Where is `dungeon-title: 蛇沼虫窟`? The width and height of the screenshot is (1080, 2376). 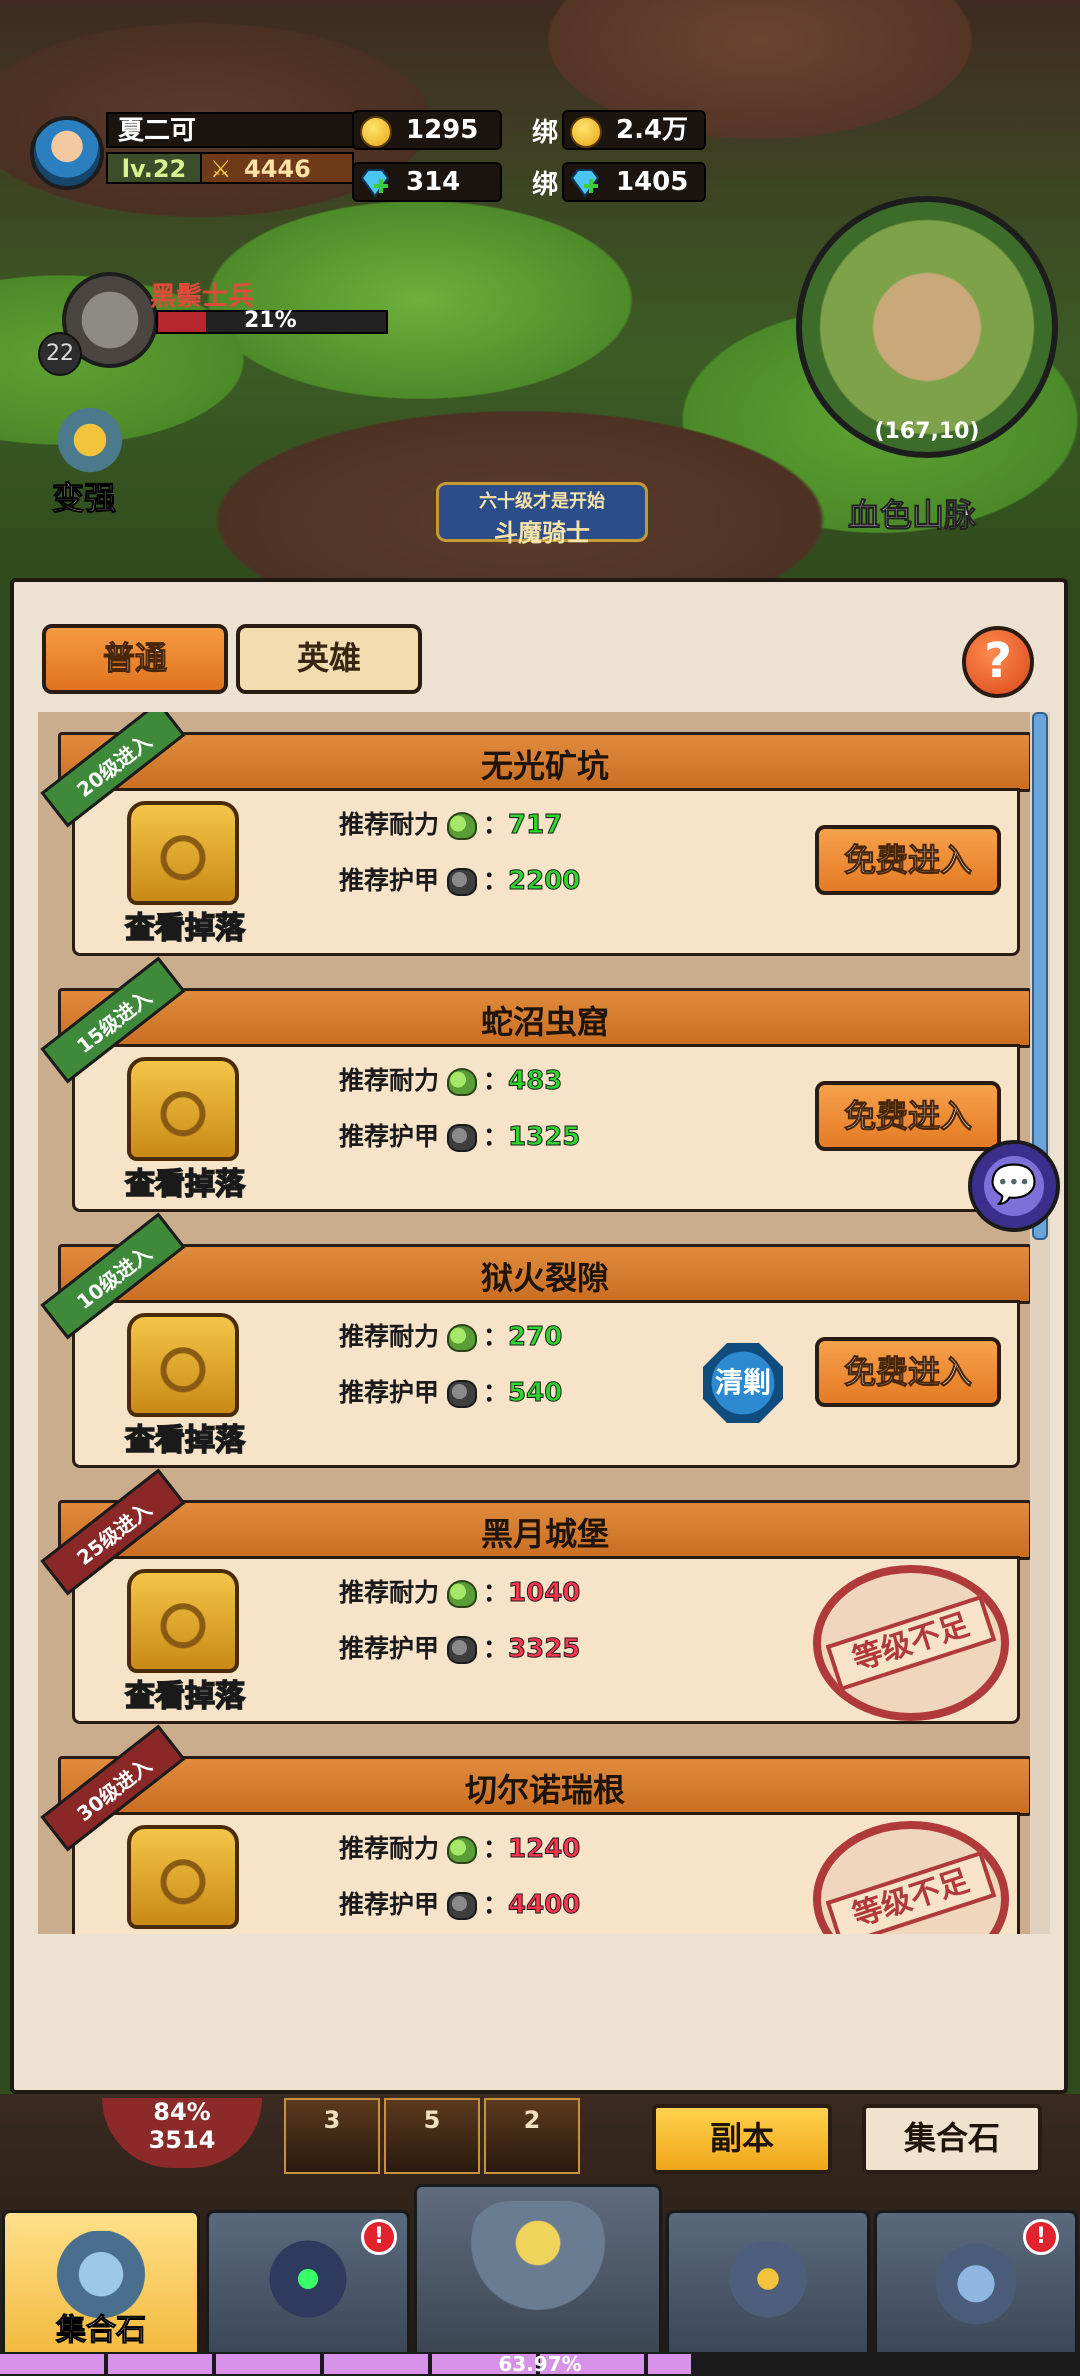 dungeon-title: 蛇沼虫窟 is located at coordinates (544, 1022).